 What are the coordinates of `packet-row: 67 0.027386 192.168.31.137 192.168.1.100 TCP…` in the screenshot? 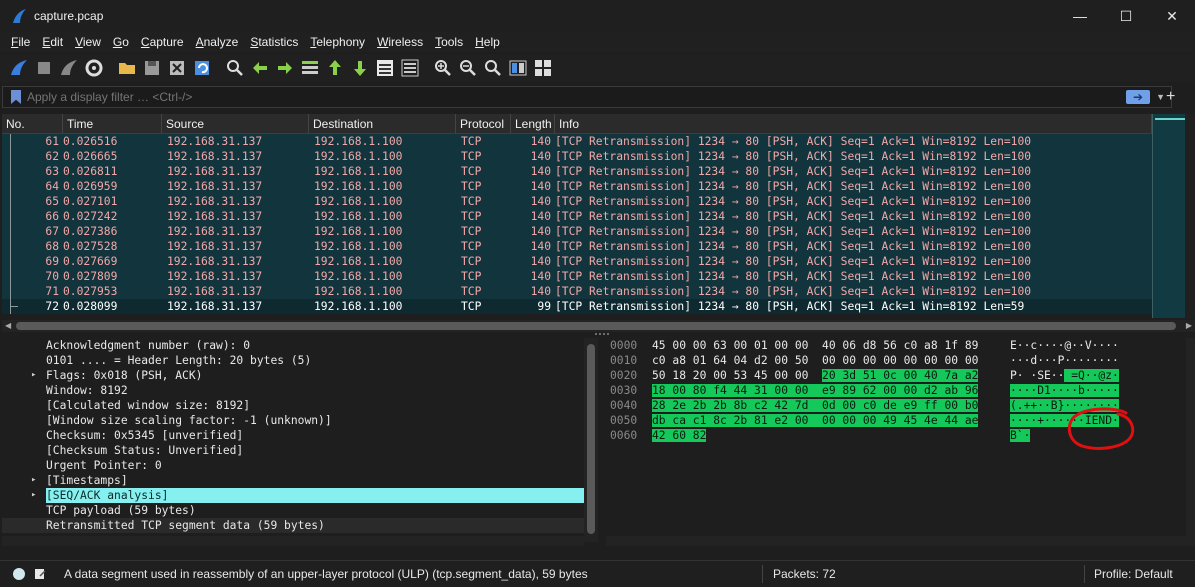 It's located at (577, 231).